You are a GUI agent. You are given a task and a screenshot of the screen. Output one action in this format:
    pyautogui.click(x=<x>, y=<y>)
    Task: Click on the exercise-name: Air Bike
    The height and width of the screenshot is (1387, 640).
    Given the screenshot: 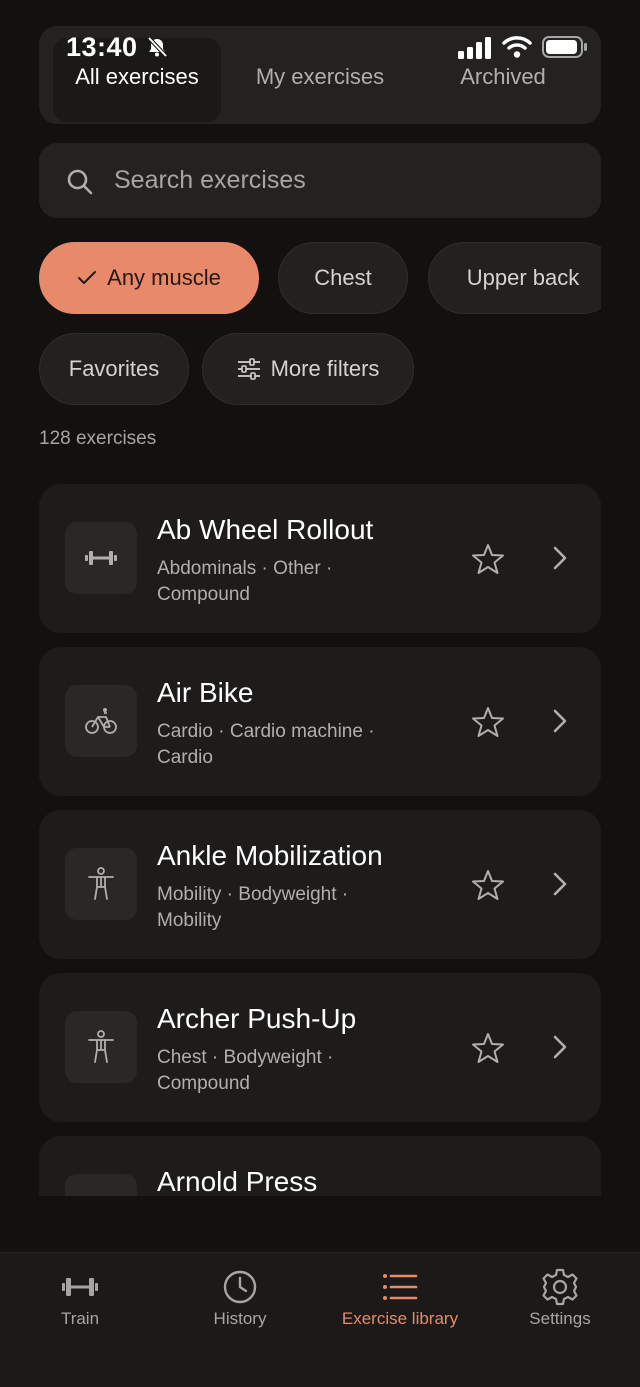 What is the action you would take?
    pyautogui.click(x=205, y=692)
    